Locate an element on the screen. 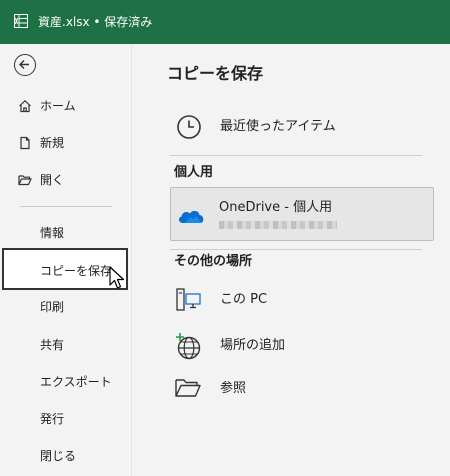 The height and width of the screenshot is (476, 450). sidebar-item-open: 開く is located at coordinates (65, 180).